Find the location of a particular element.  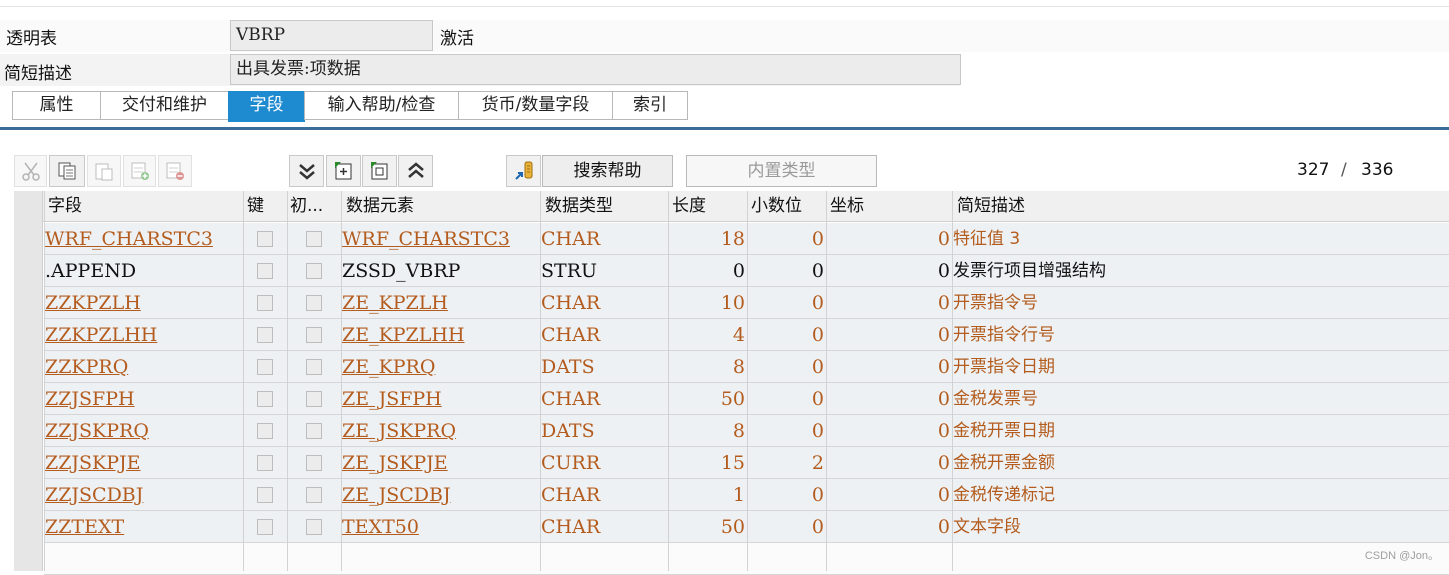

field-name-cell: ZZKPZLH is located at coordinates (142, 303).